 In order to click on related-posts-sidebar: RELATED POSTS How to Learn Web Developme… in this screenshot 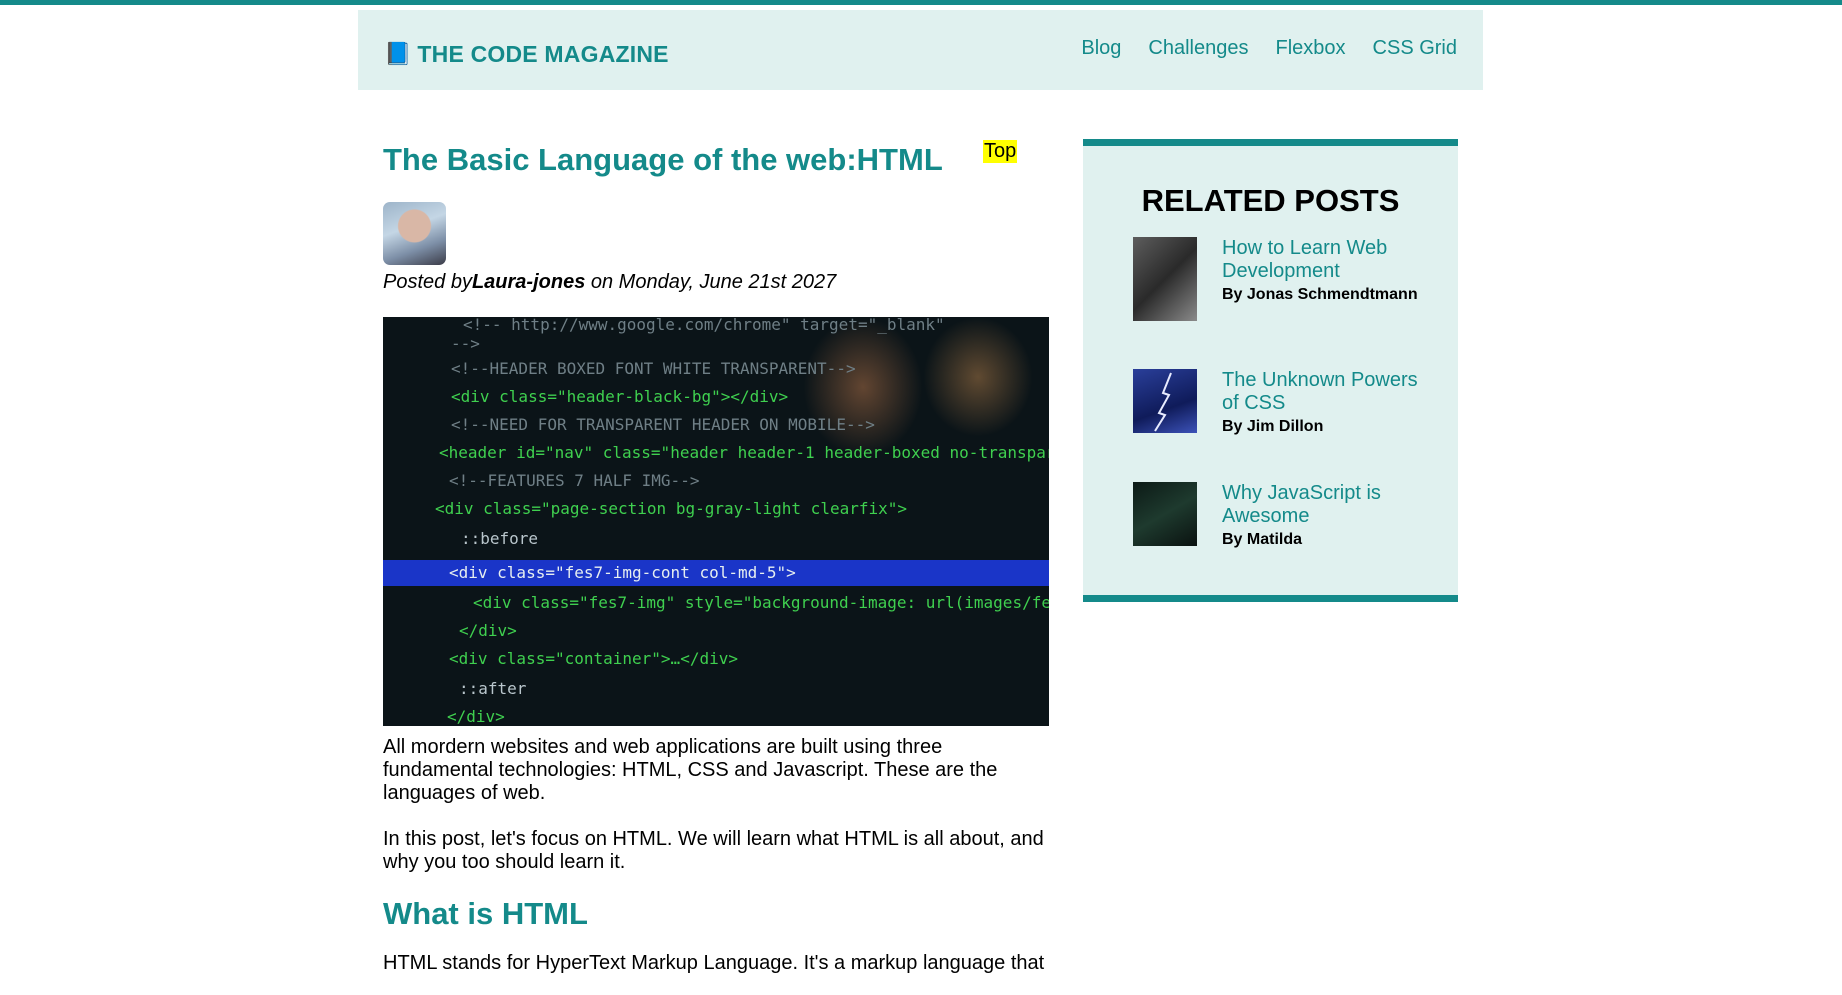, I will do `click(1270, 370)`.